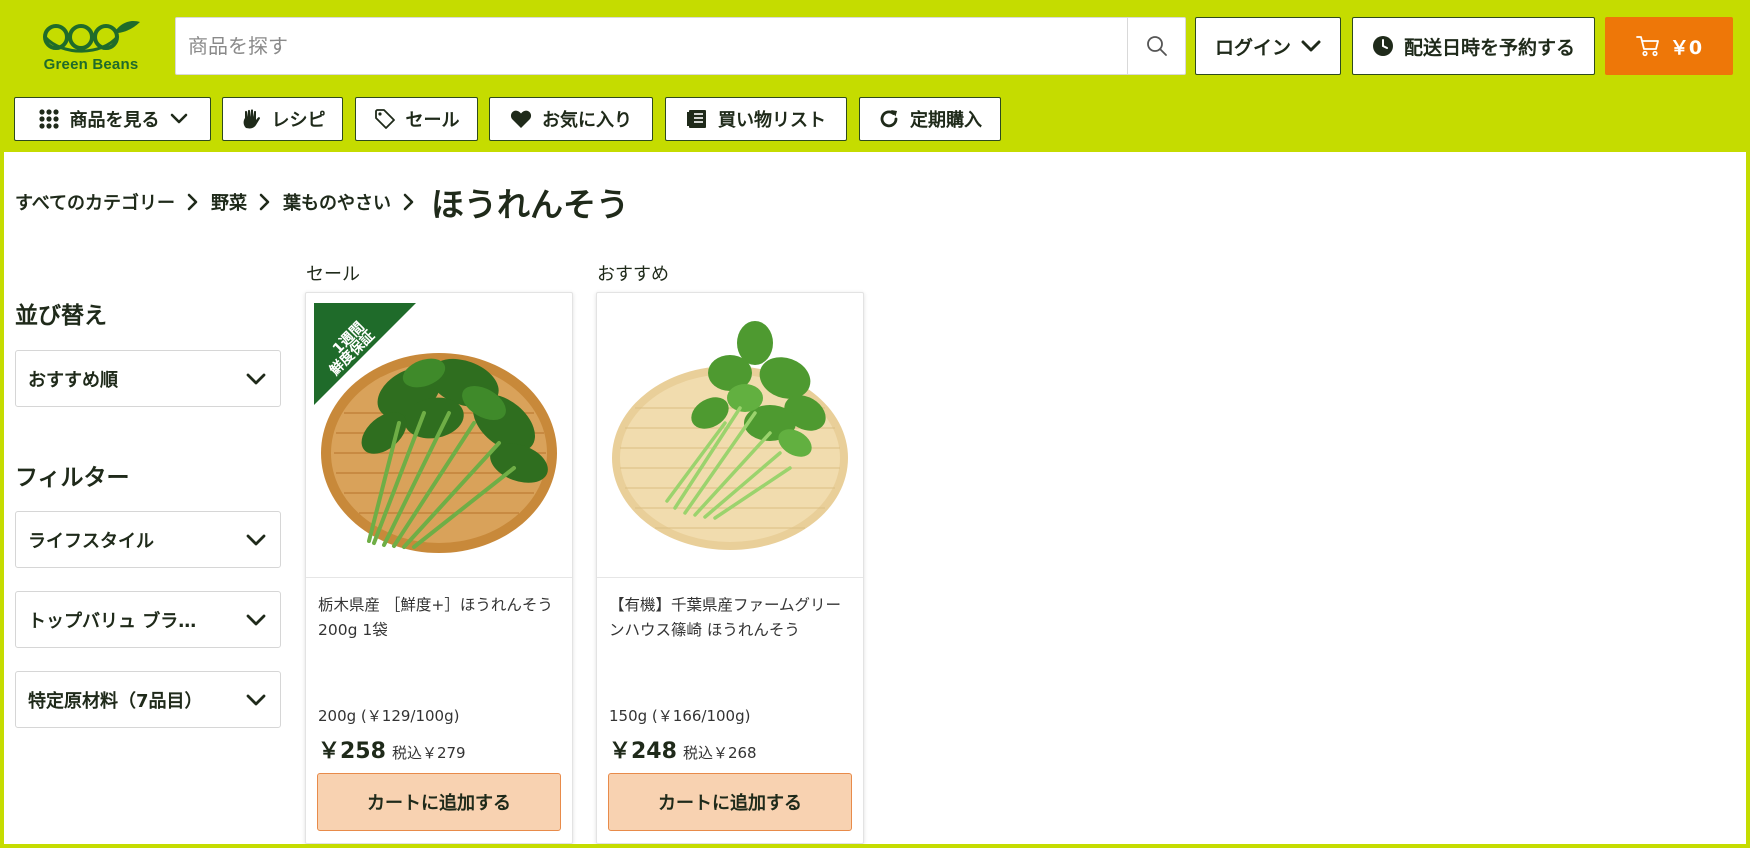 Image resolution: width=1750 pixels, height=848 pixels. Describe the element at coordinates (1647, 46) in the screenshot. I see `cart-icon` at that location.